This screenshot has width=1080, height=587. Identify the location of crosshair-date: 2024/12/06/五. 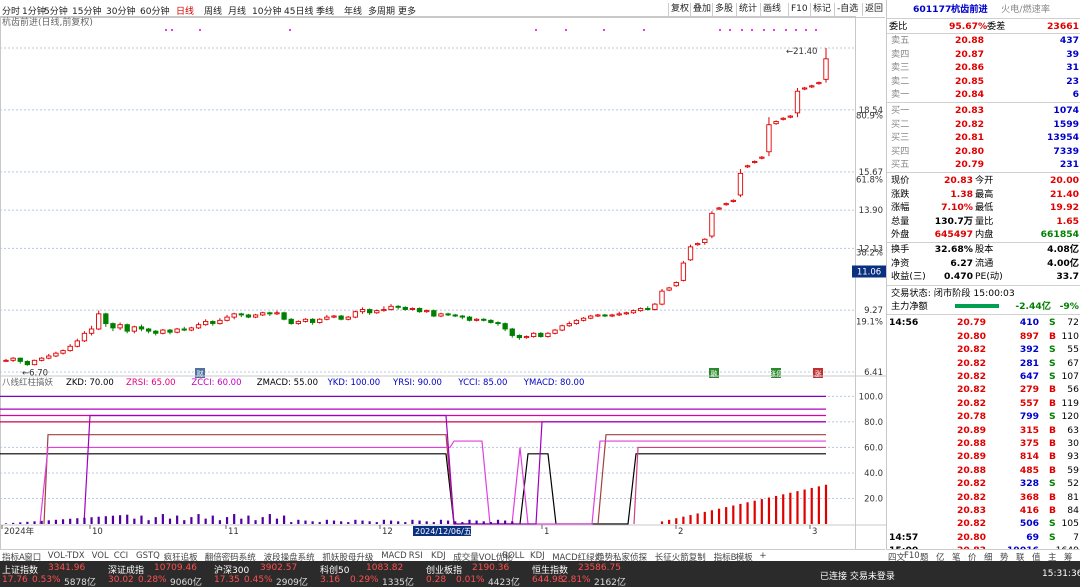
(443, 531).